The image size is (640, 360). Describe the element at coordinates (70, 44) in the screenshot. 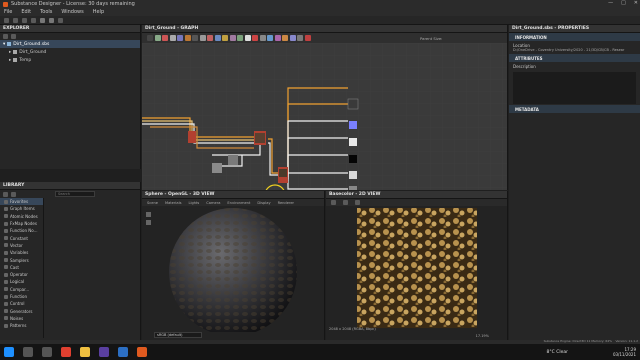

I see `tree-item-package: ▾ Dirt_Ground.sbs` at that location.